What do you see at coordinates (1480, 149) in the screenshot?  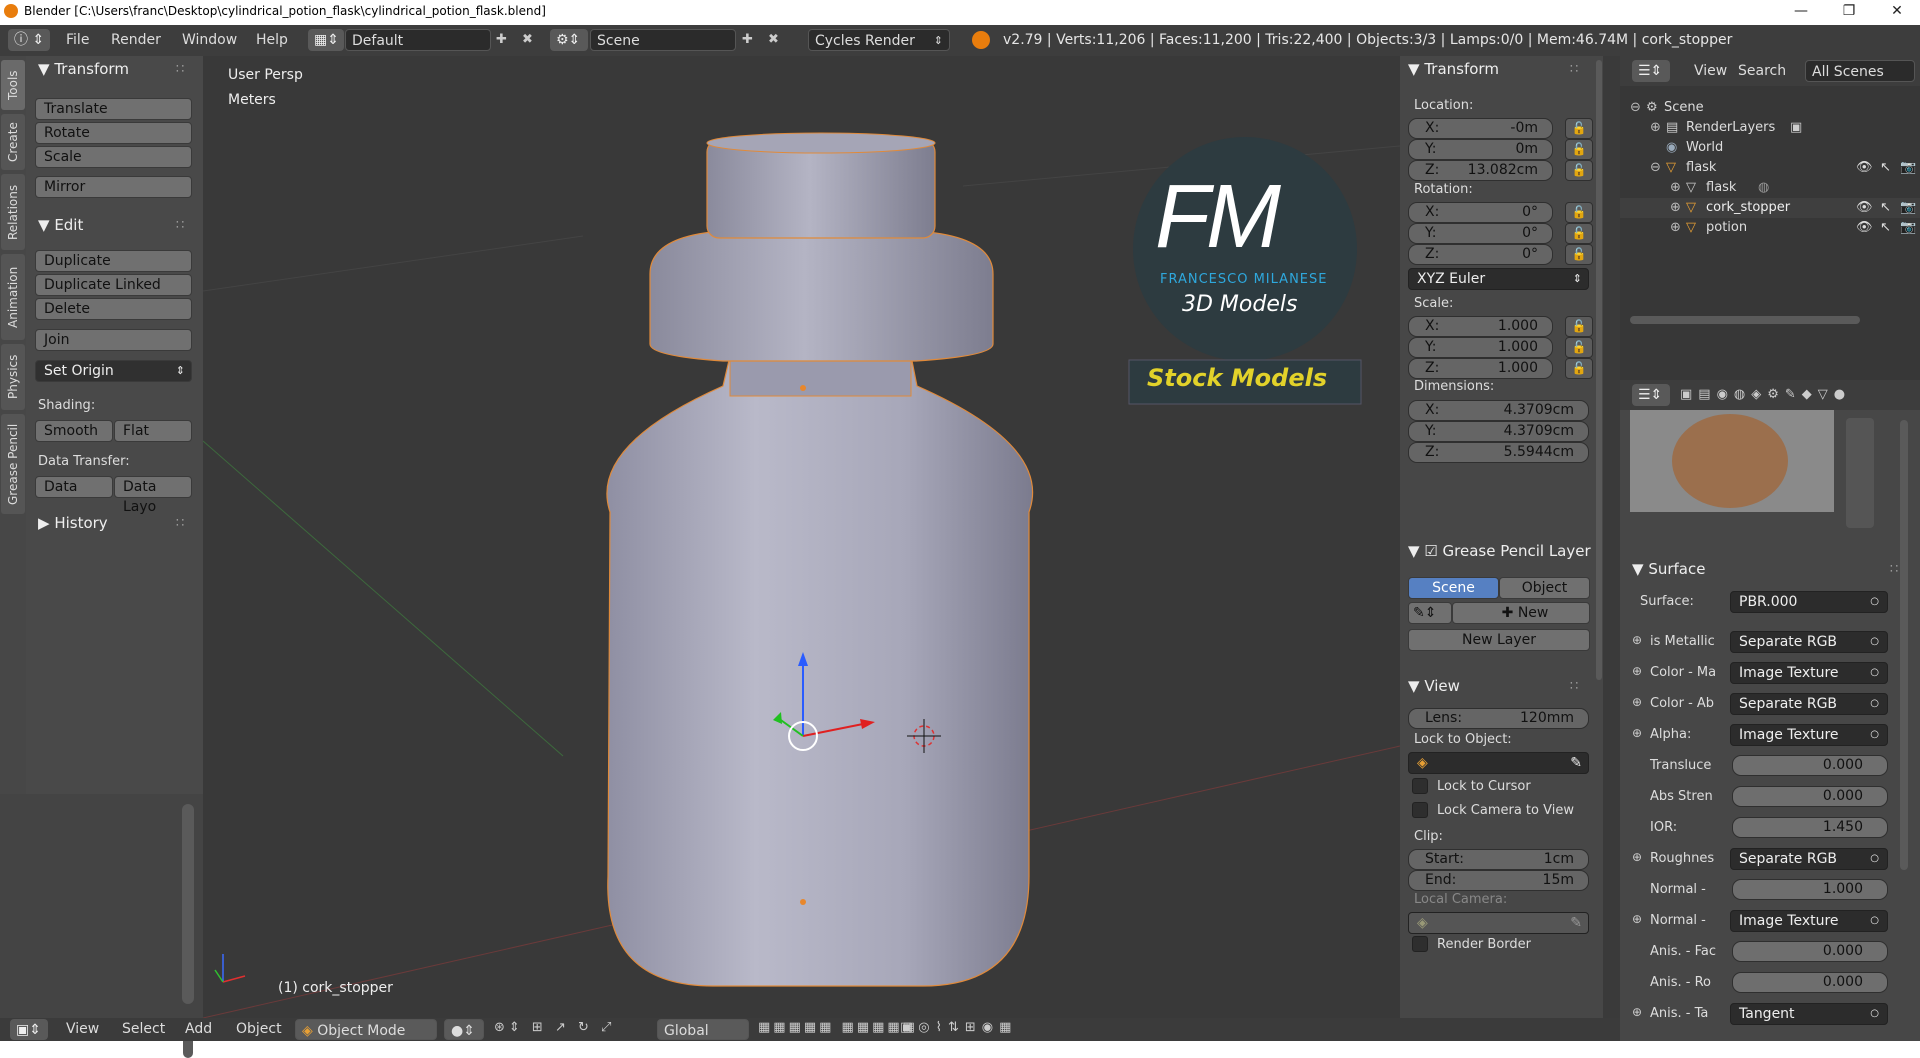 I see `location-y-field: Y: 0m` at bounding box center [1480, 149].